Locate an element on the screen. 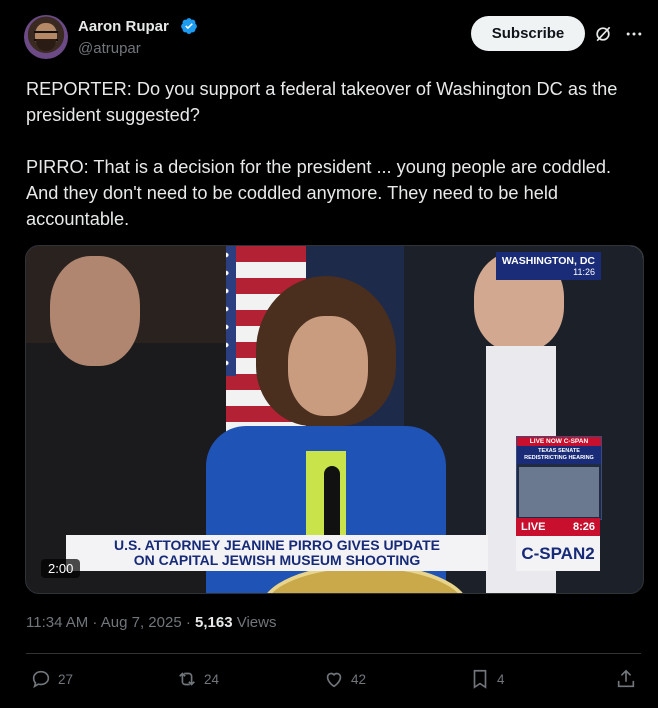 This screenshot has height=708, width=658. chyron-line2: ON CAPITAL JEWISH MUSEUM SHOOTING is located at coordinates (277, 560).